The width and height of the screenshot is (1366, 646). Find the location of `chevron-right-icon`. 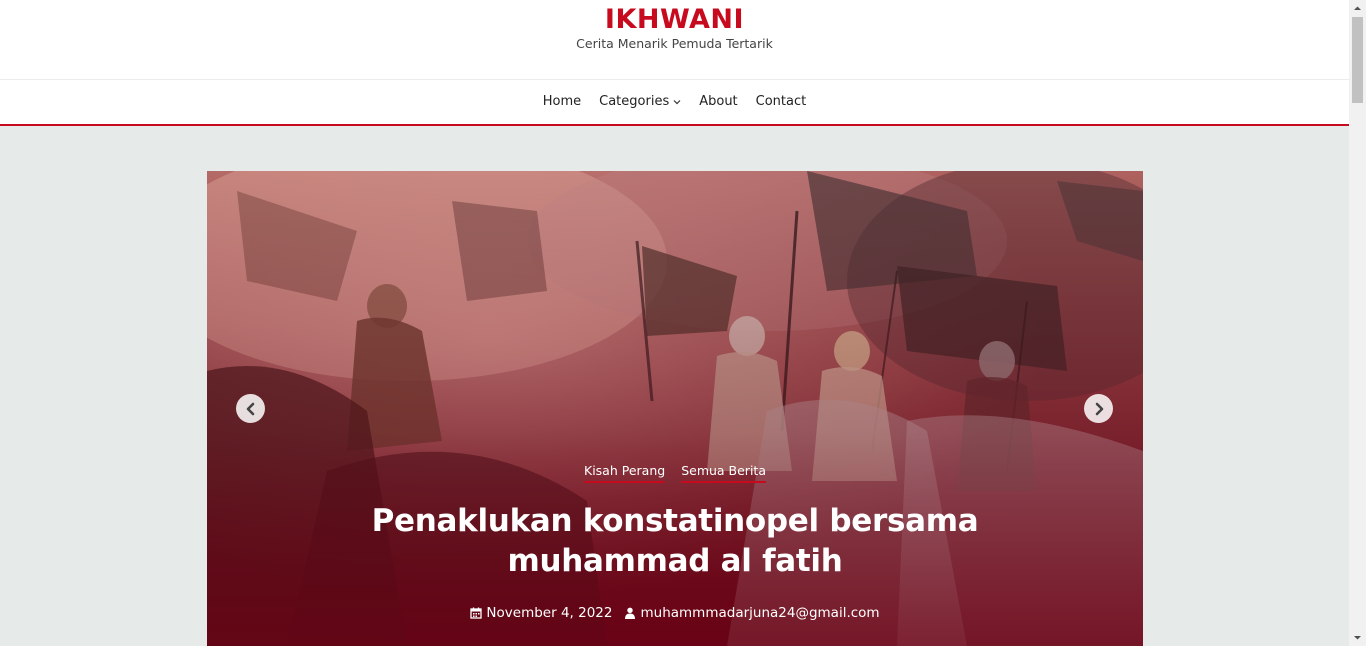

chevron-right-icon is located at coordinates (1099, 408).